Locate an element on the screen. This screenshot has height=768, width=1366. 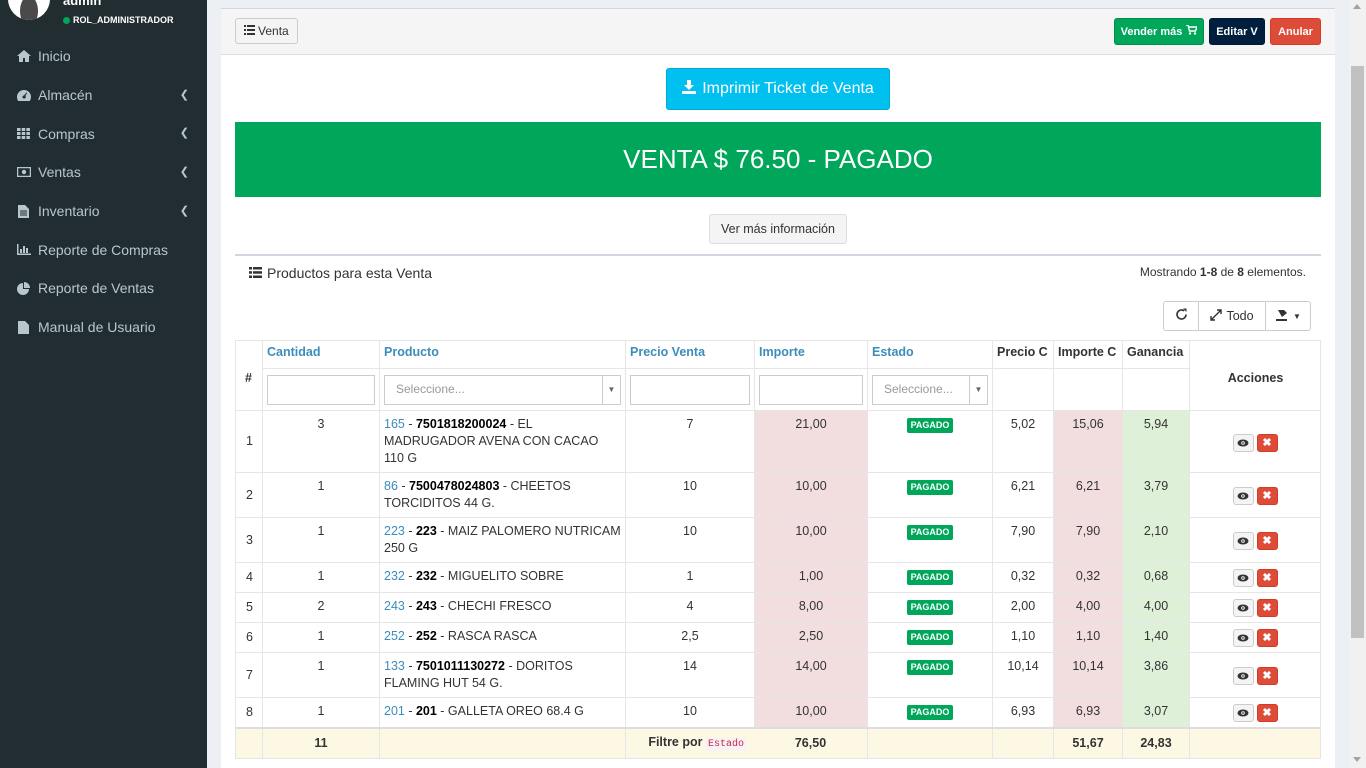
col-importe: Importe is located at coordinates (811, 354).